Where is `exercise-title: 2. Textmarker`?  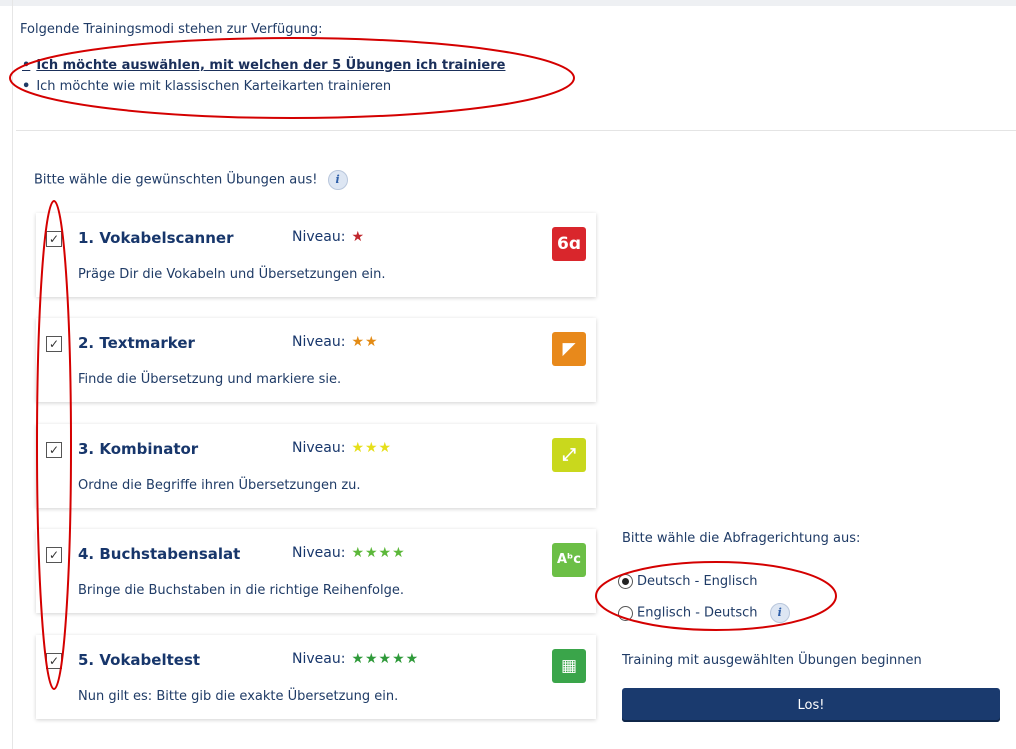
exercise-title: 2. Textmarker is located at coordinates (136, 343).